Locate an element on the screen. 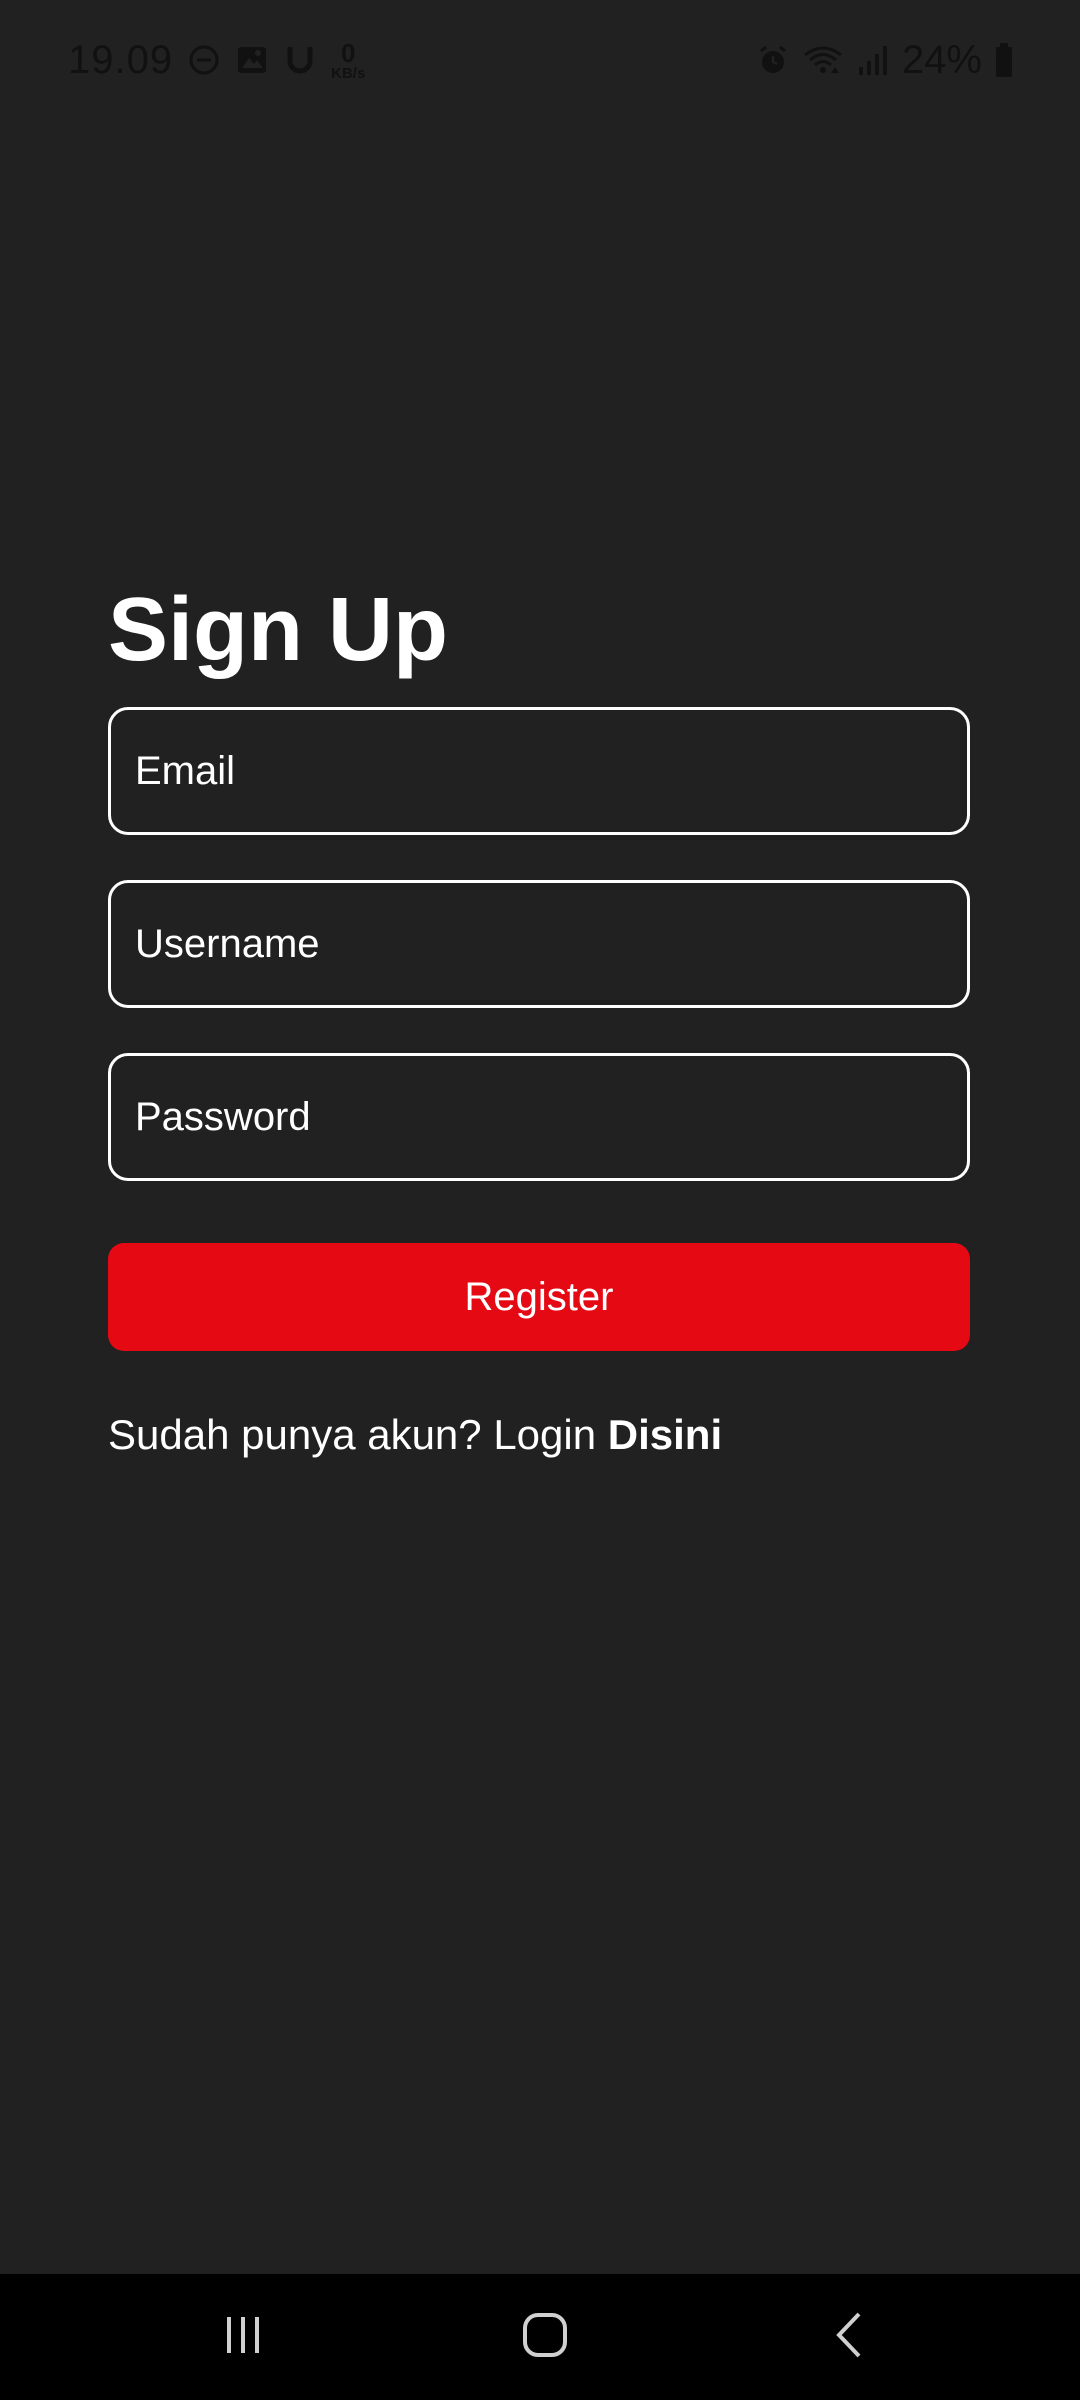 This screenshot has width=1080, height=2400. home-icon is located at coordinates (545, 2337).